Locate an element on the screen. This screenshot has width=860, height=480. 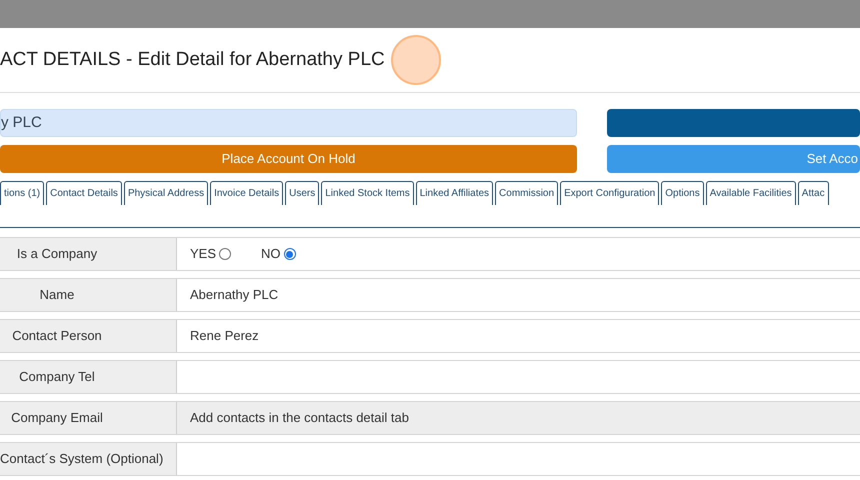
tab: Physical Address is located at coordinates (166, 193).